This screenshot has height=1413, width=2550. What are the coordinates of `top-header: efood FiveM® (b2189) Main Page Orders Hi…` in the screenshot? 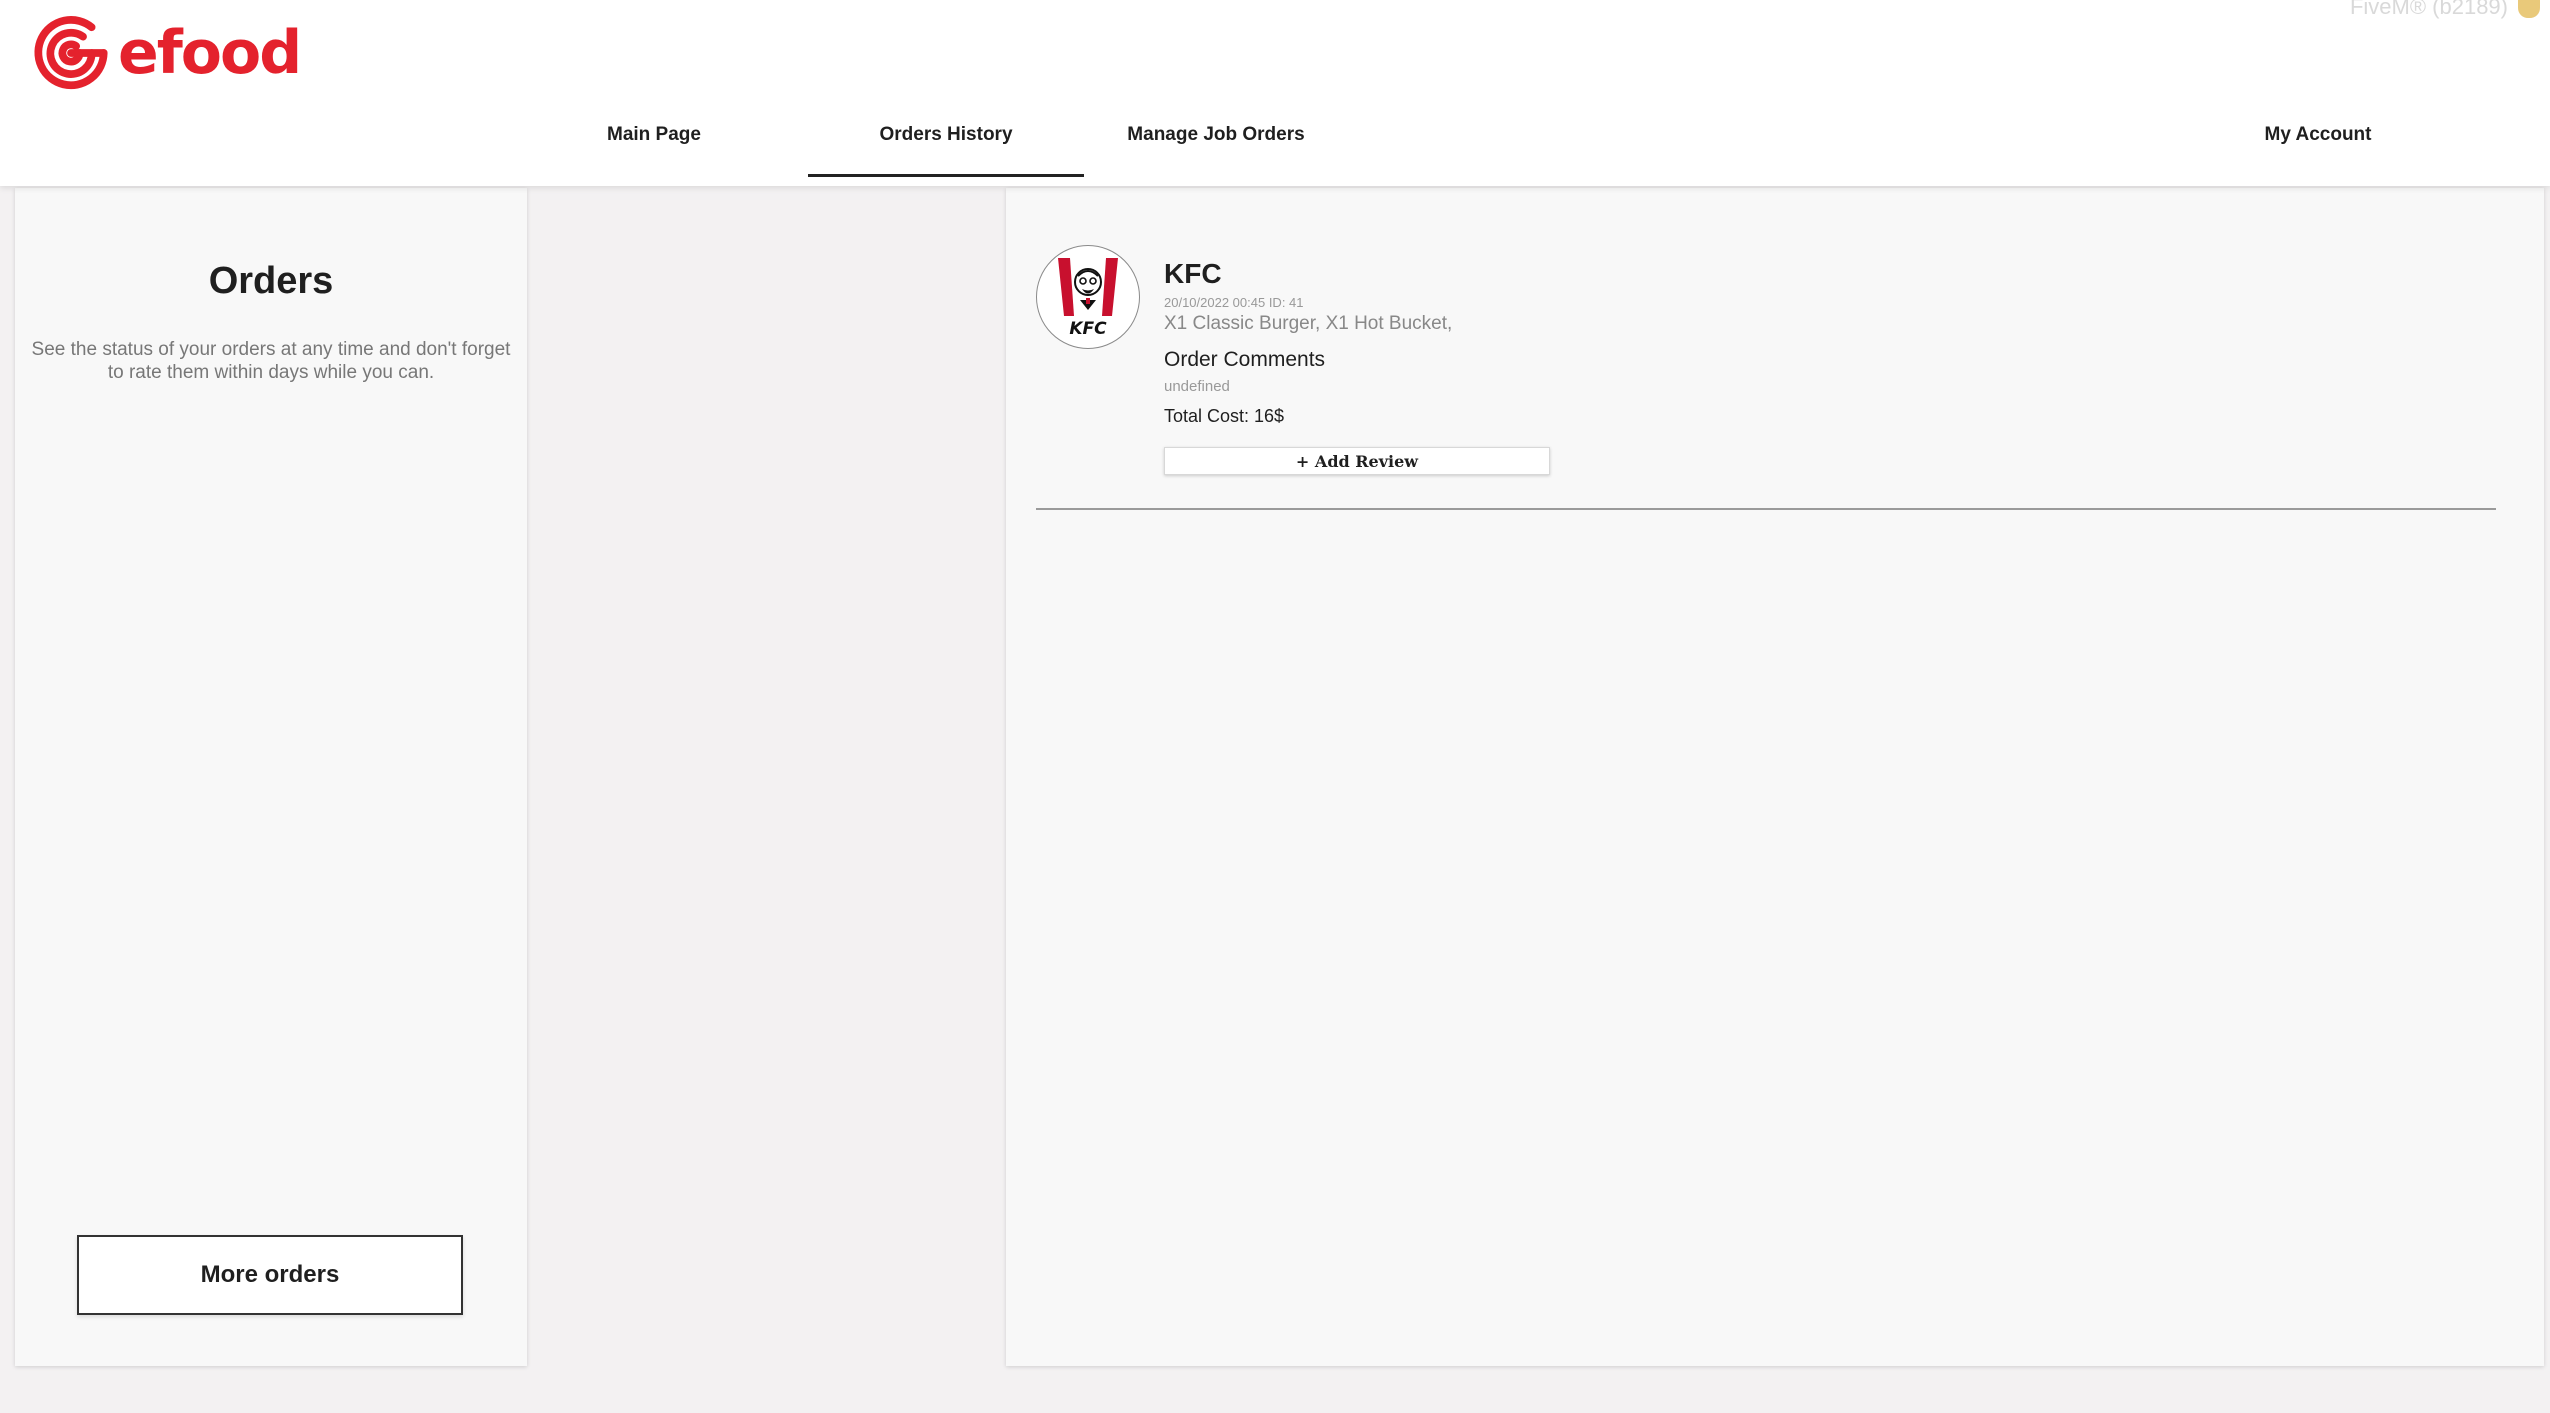 It's located at (1275, 93).